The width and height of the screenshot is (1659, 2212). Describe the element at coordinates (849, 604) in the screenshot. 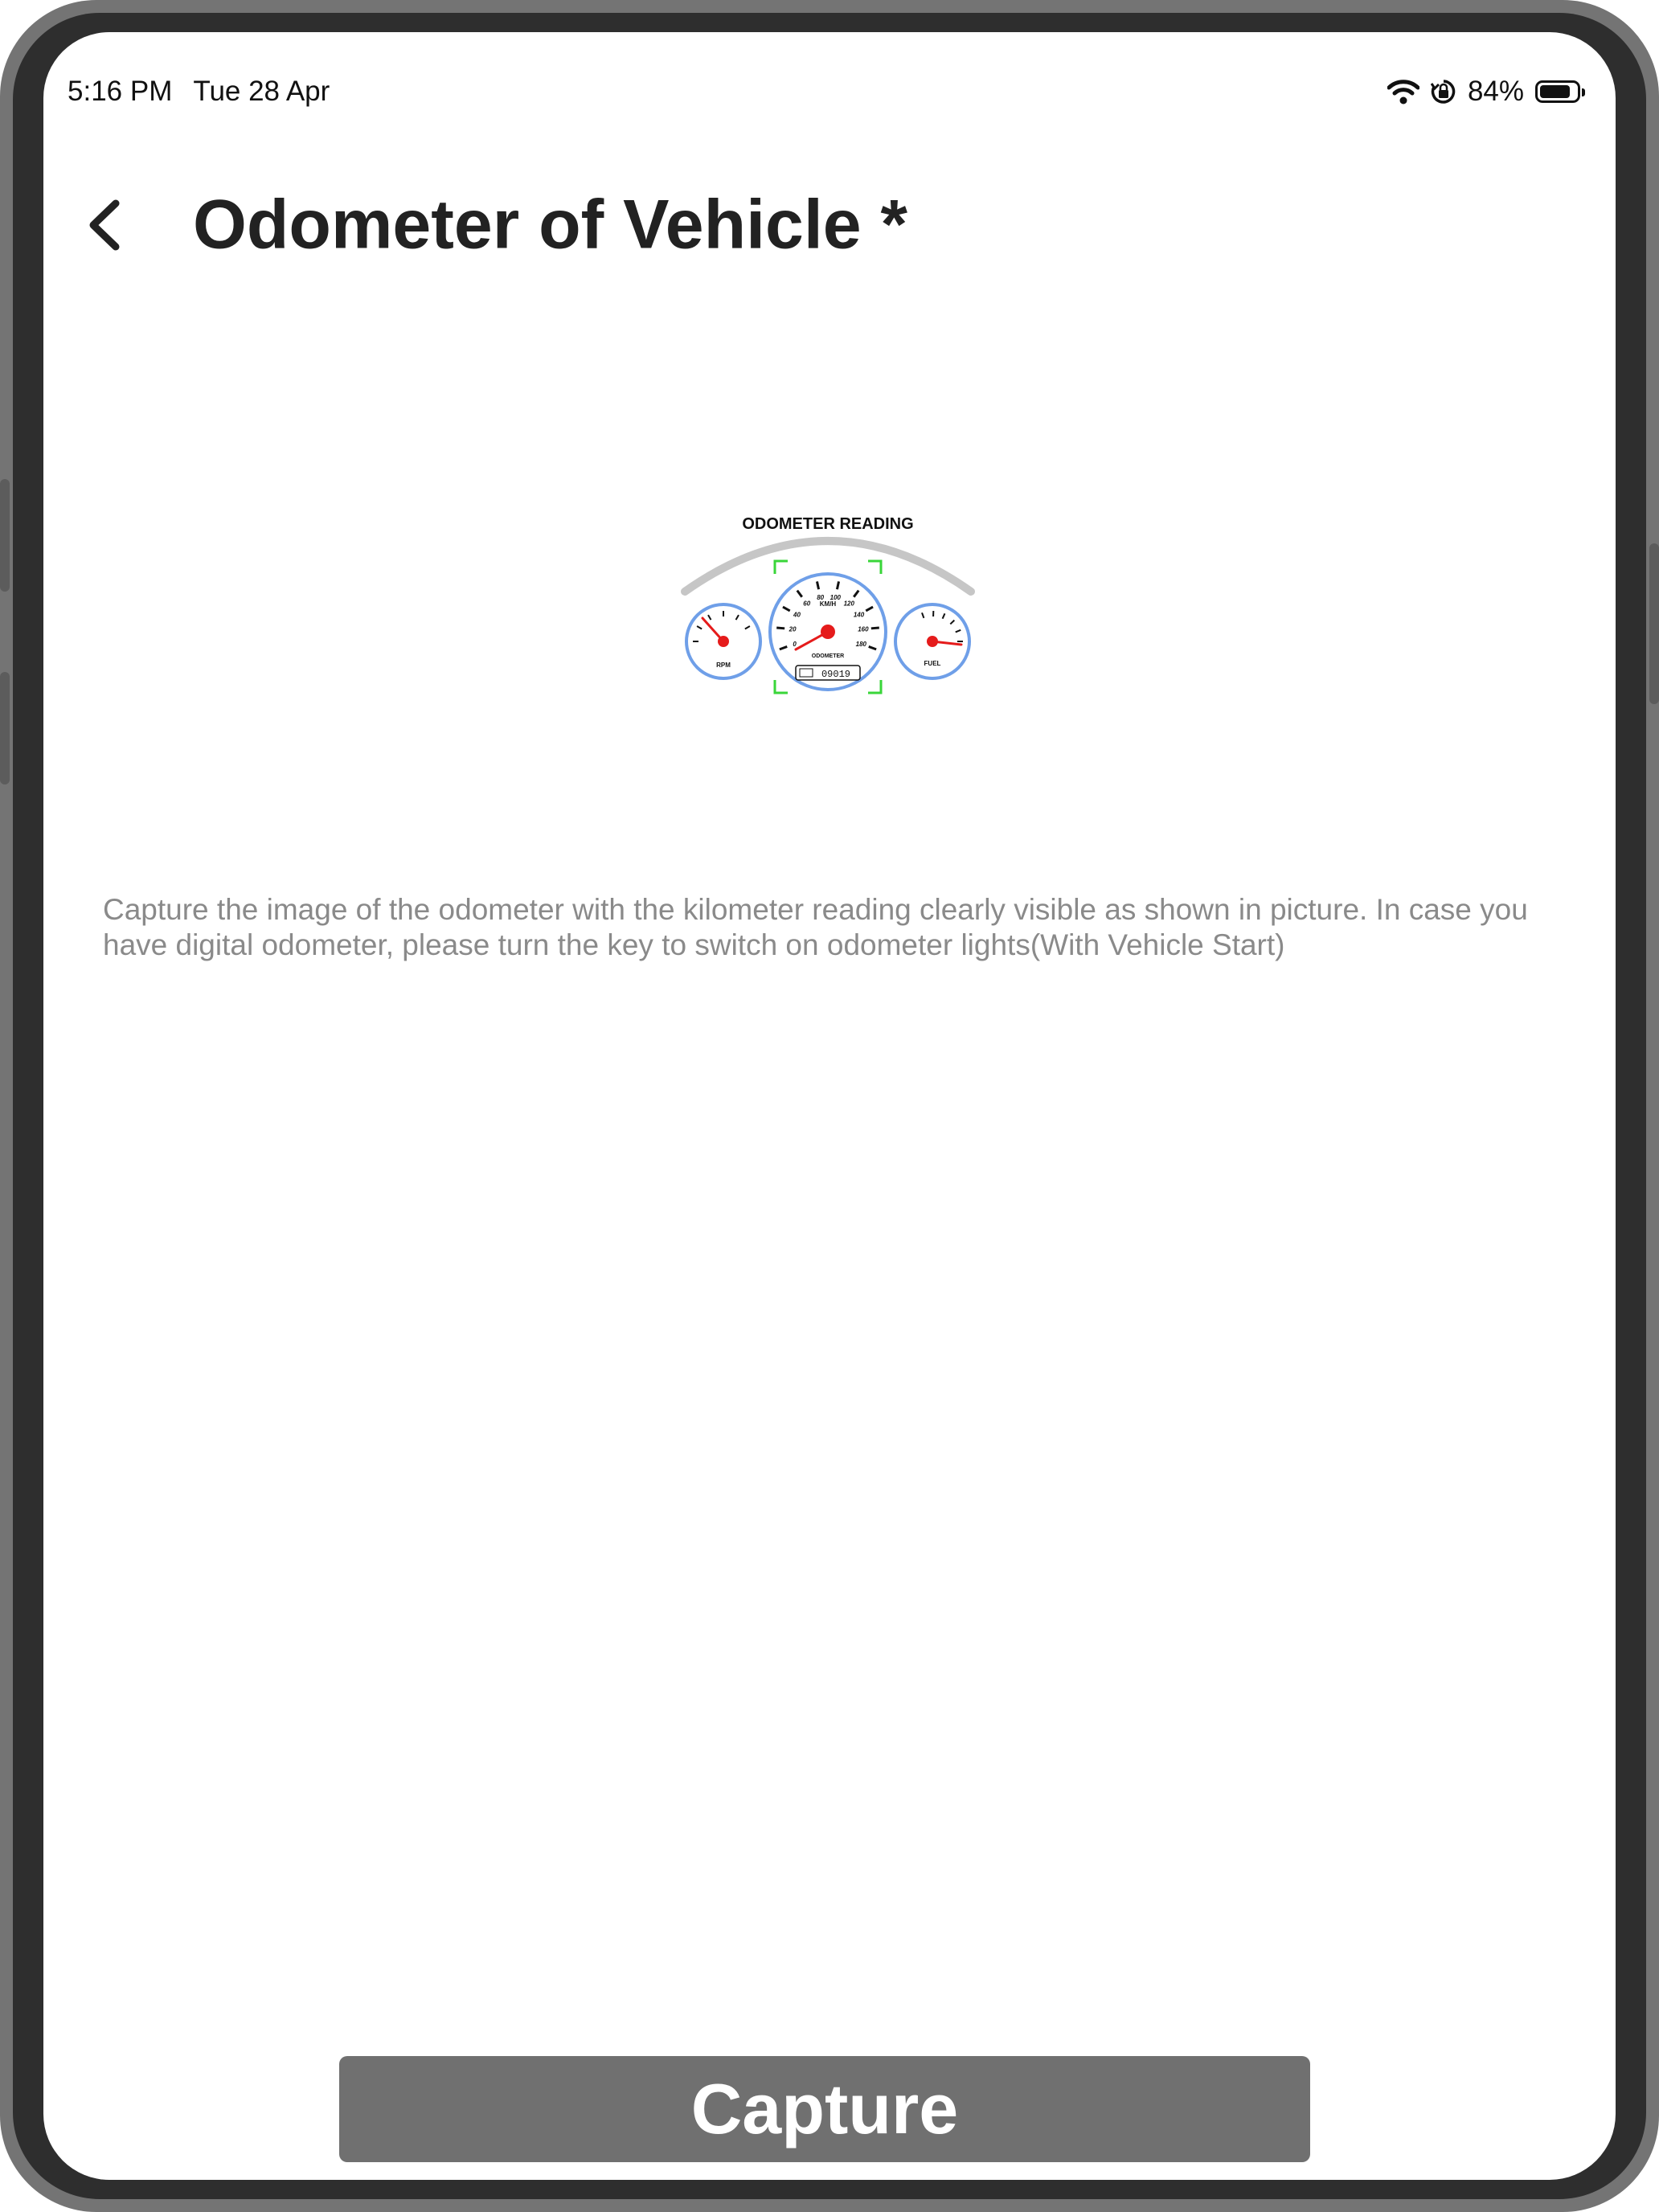

I see `speed-tick-label: 120` at that location.